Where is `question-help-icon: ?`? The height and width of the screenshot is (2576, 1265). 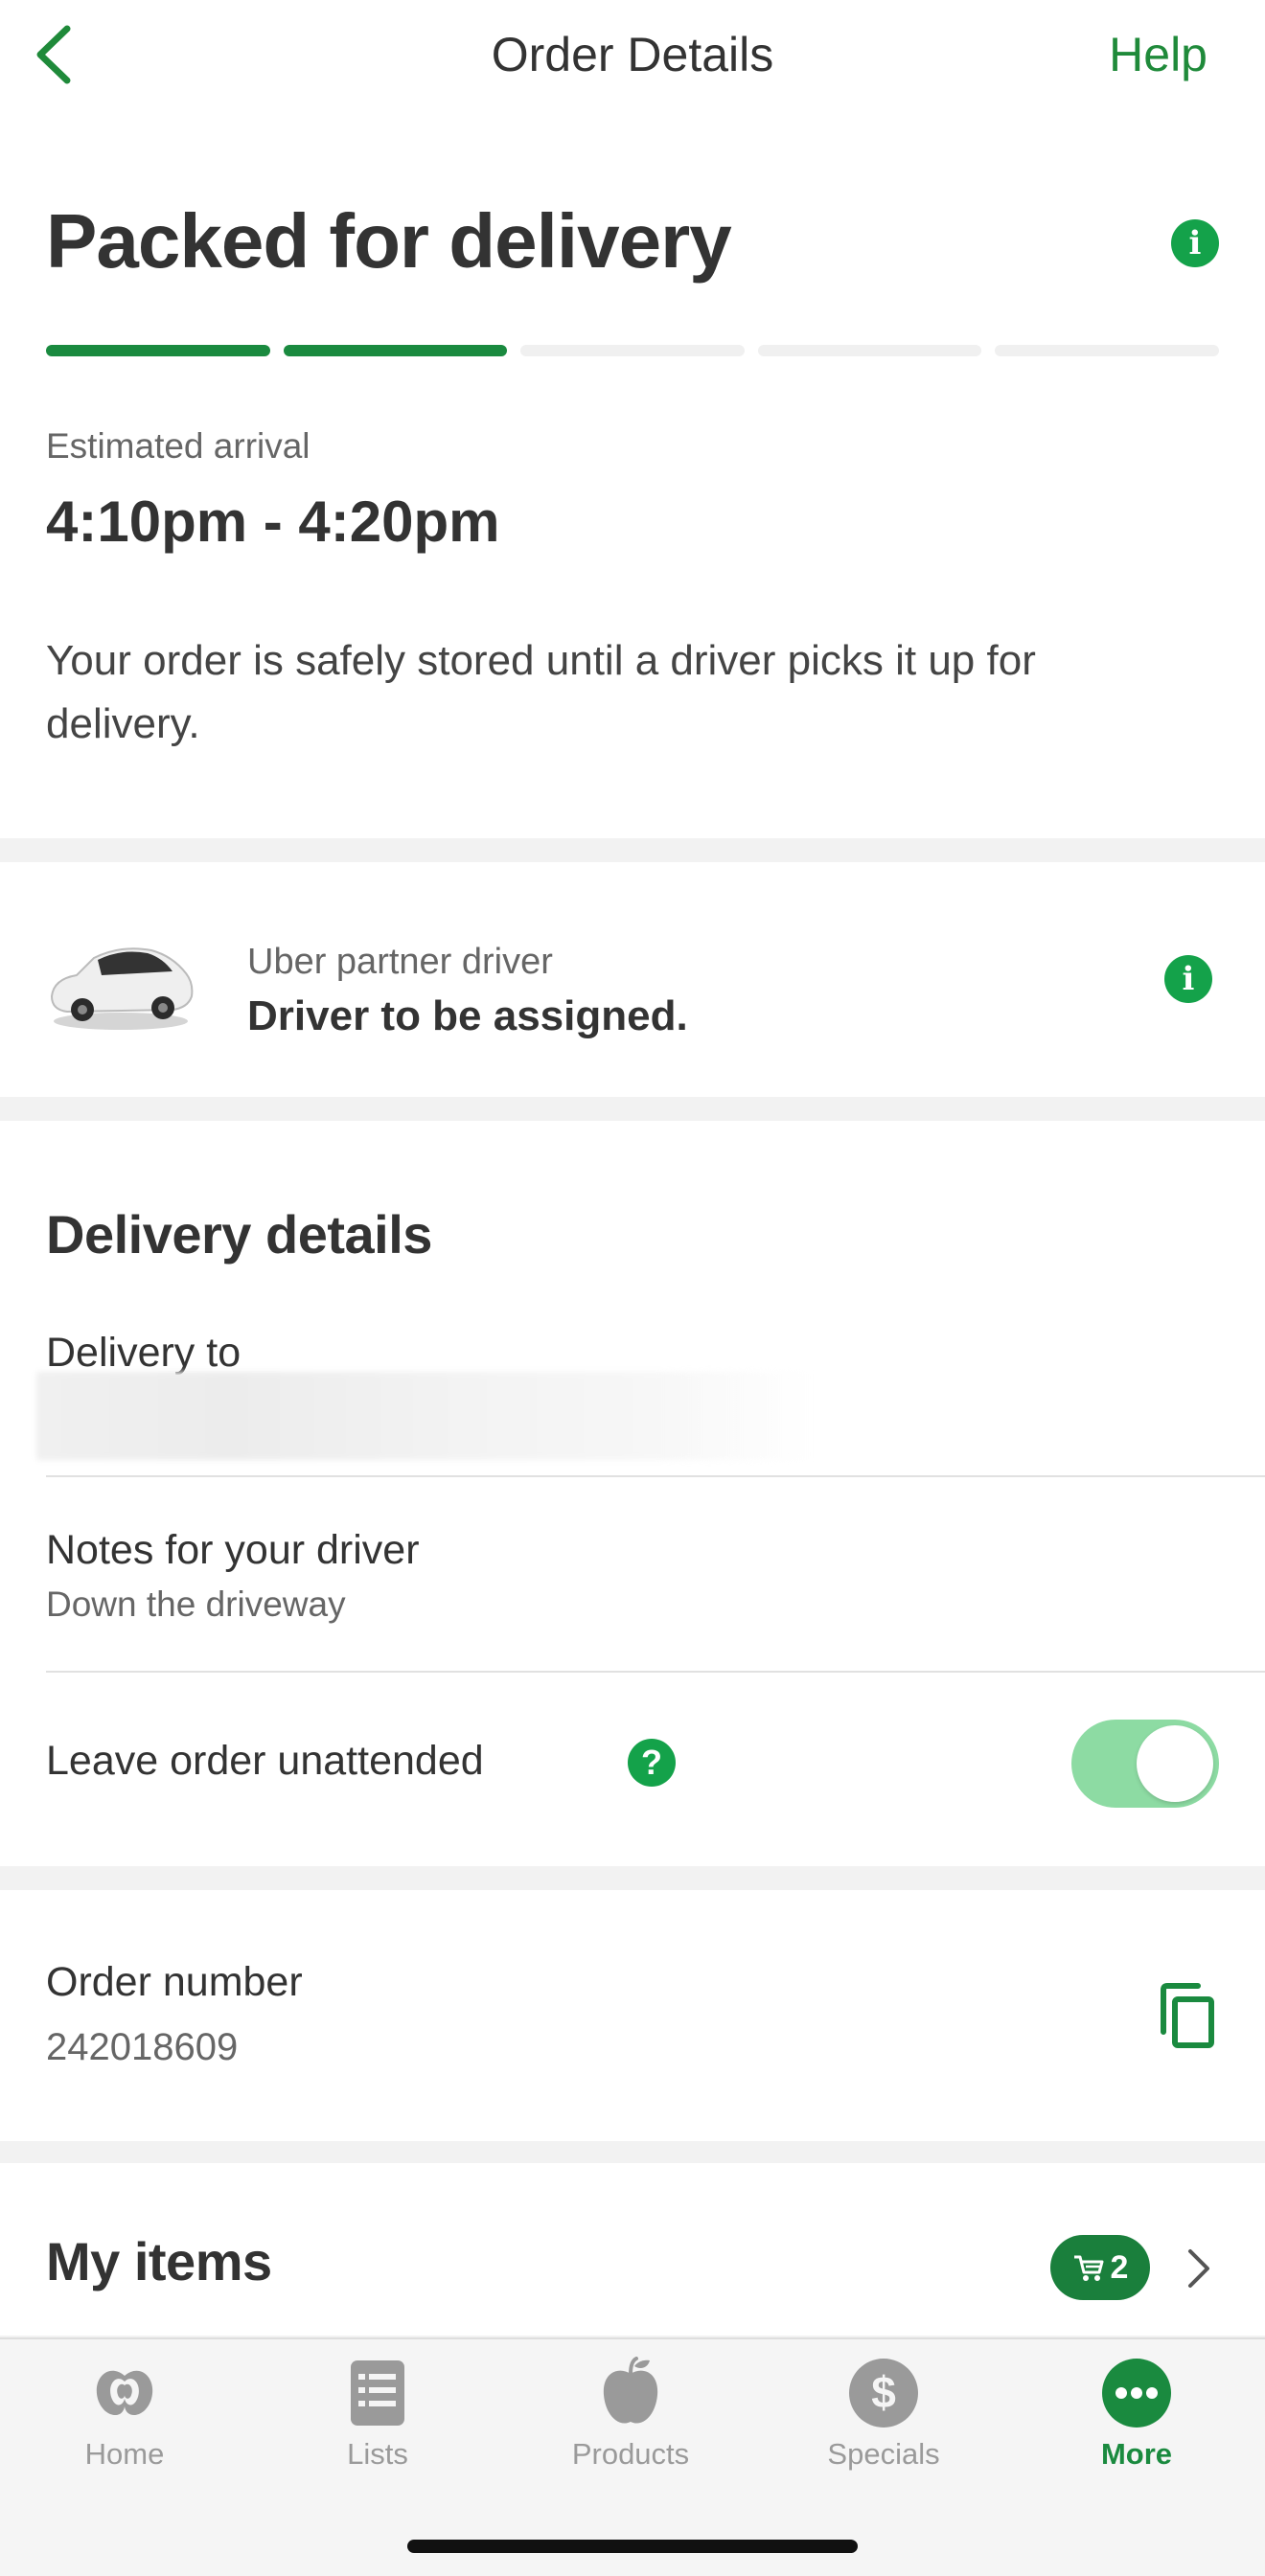 question-help-icon: ? is located at coordinates (652, 1763).